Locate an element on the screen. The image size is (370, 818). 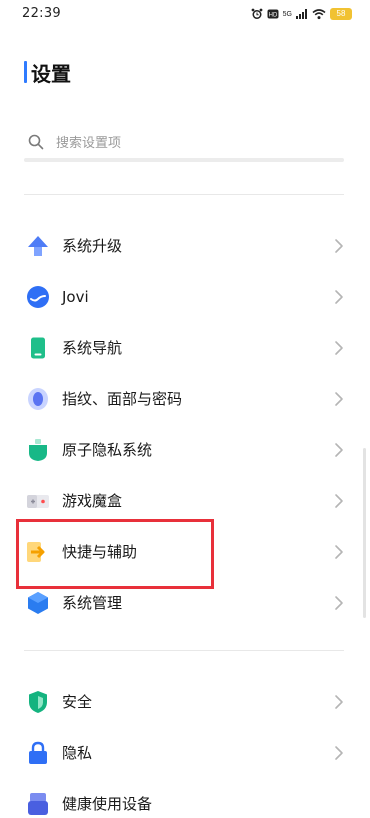
status-time: 22:39 is located at coordinates (41, 13).